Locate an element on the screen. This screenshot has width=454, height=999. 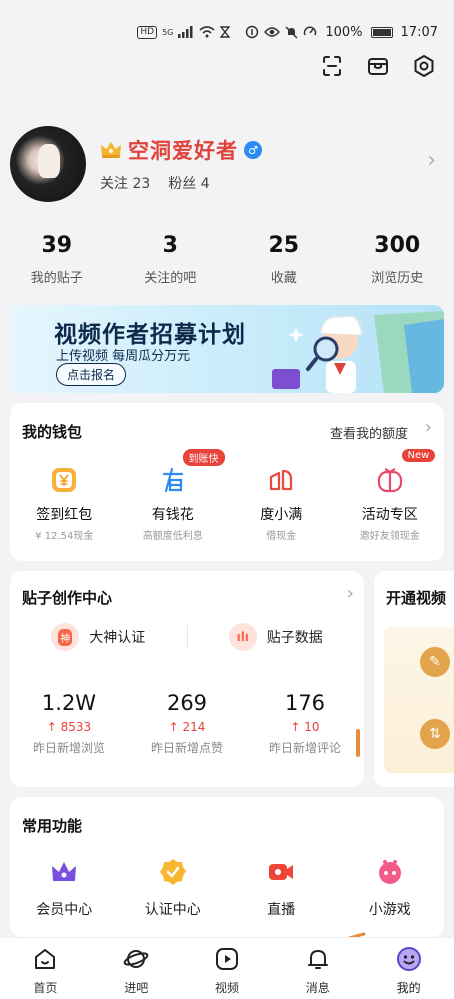
bottom-nav: 首页 进吧 视频 消息 我的 is located at coordinates (227, 968).